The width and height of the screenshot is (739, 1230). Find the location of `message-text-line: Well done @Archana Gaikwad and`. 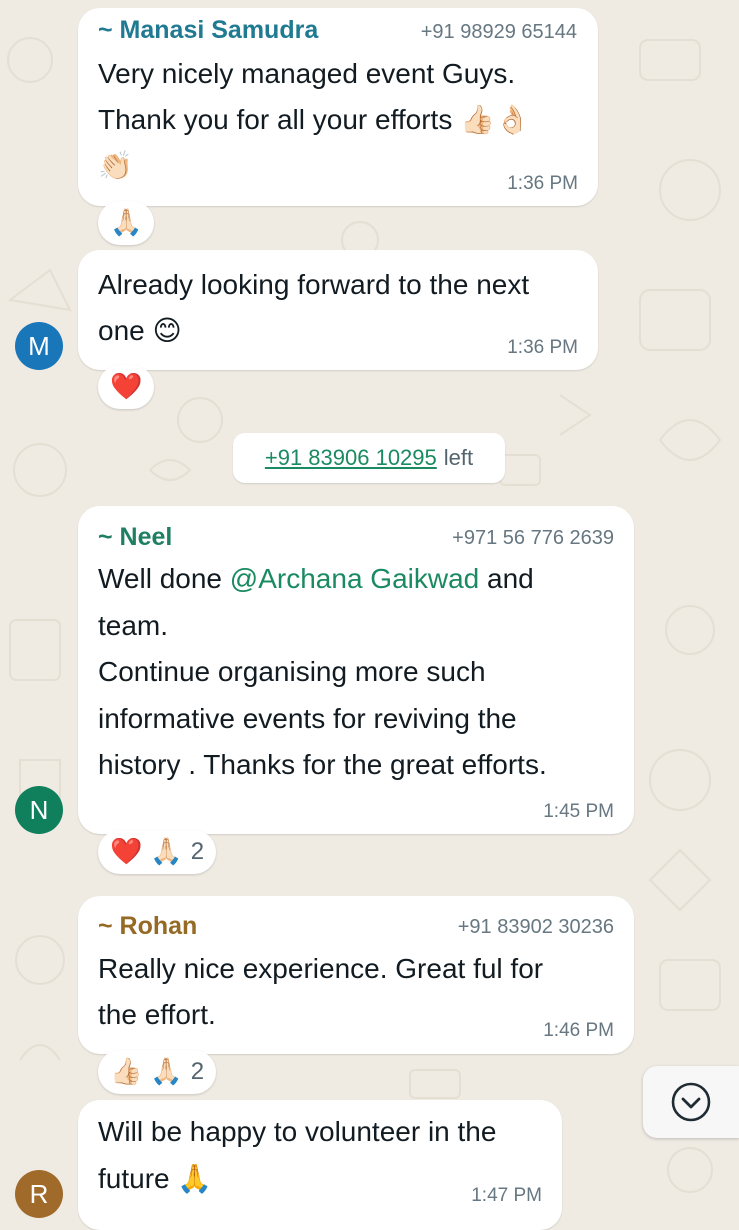

message-text-line: Well done @Archana Gaikwad and is located at coordinates (316, 579).